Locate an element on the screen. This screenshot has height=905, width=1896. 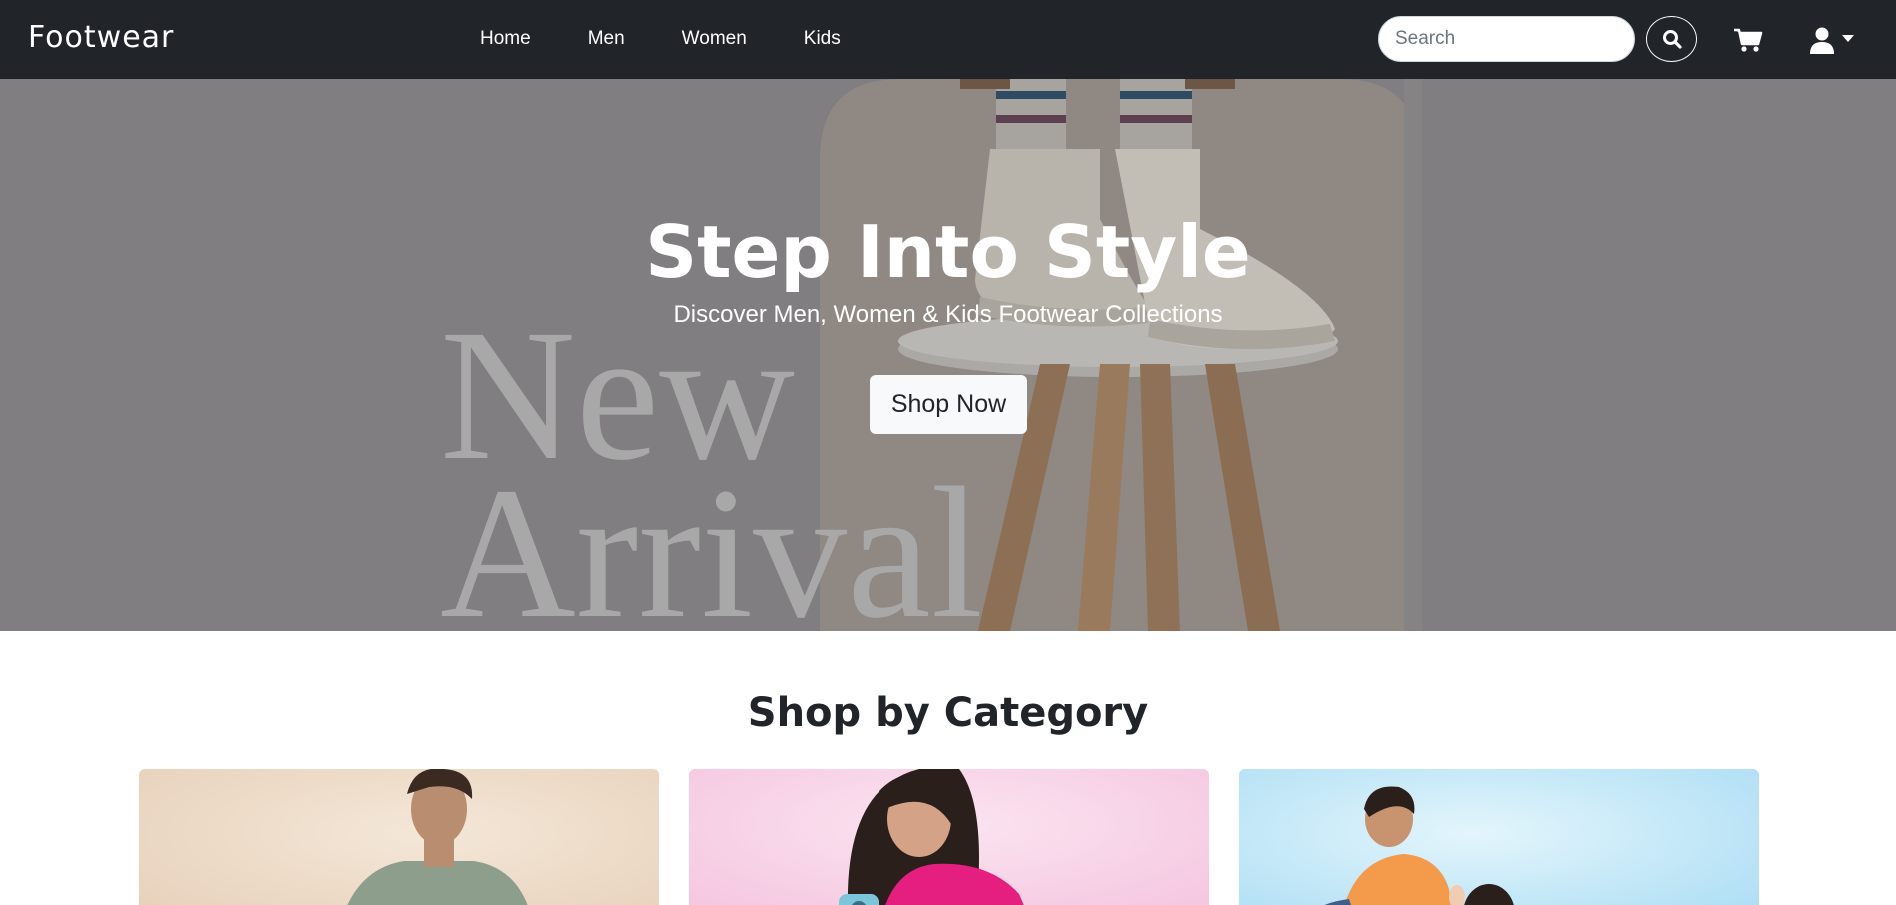
brand-logo: Footwear is located at coordinates (101, 37).